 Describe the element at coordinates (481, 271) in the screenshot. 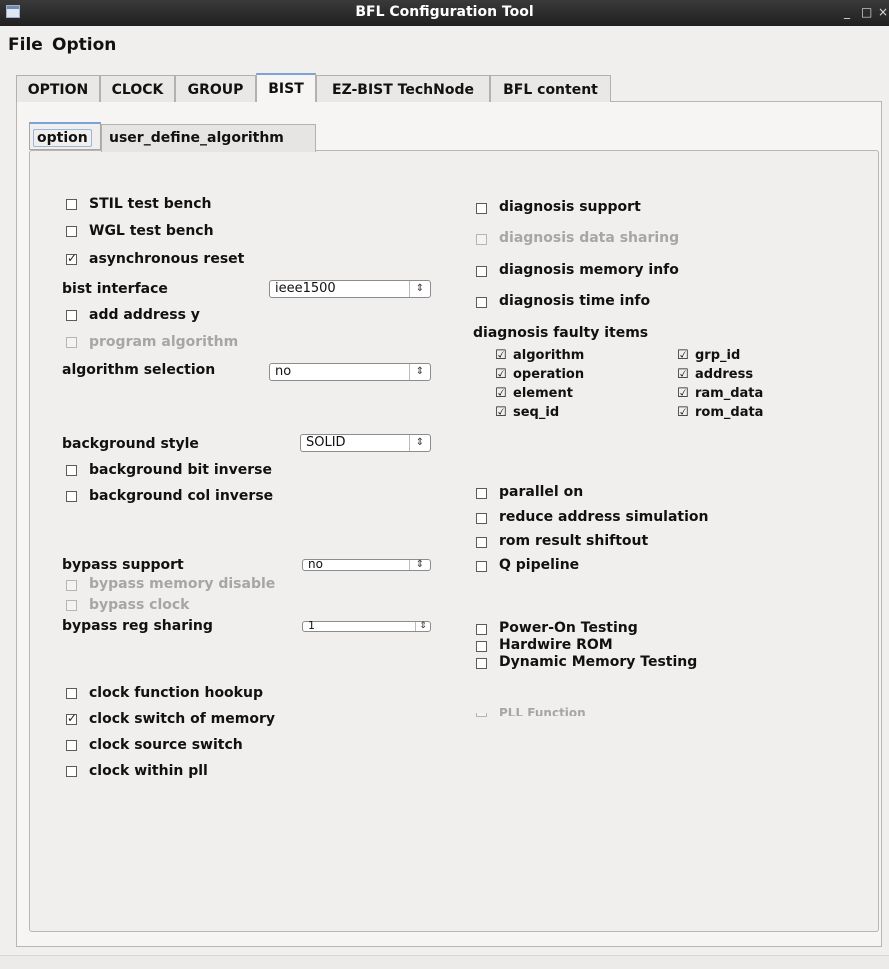

I see `diagnosis-memory-info-checkbox` at that location.